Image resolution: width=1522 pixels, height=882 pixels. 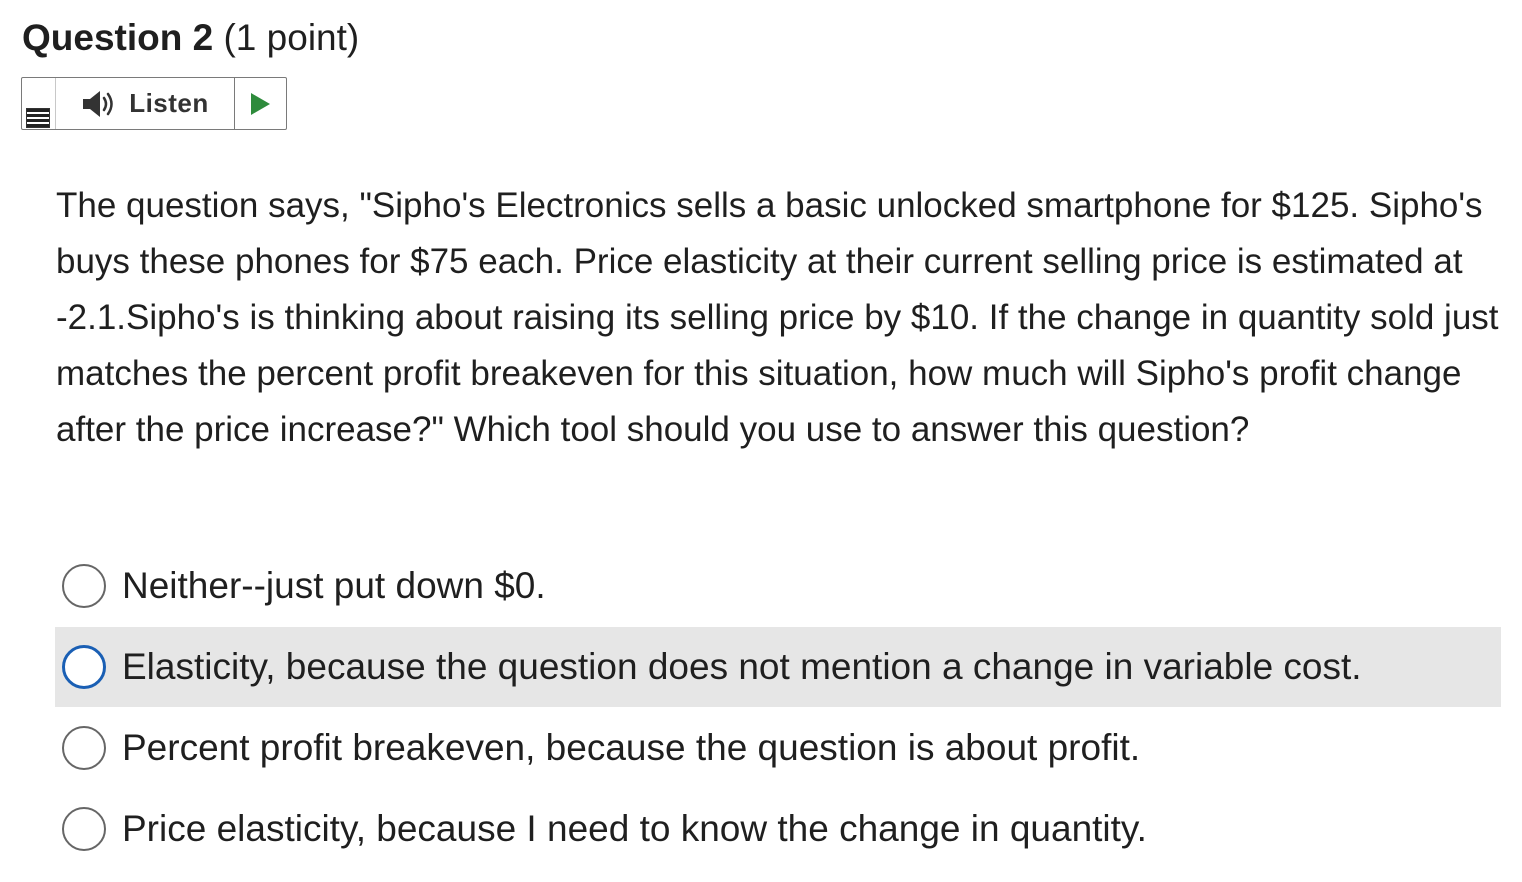 What do you see at coordinates (39, 103) in the screenshot?
I see `listen-menu-button` at bounding box center [39, 103].